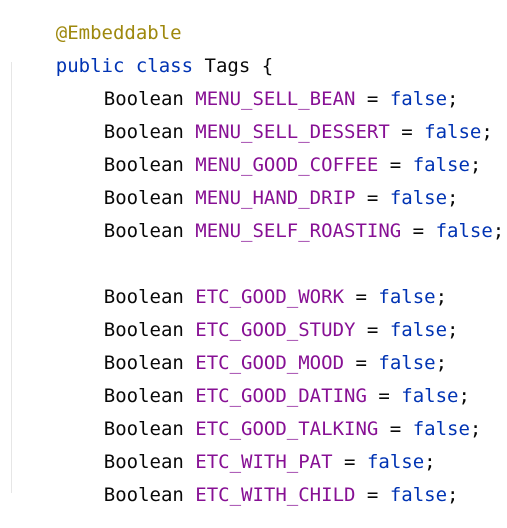 The height and width of the screenshot is (528, 507). I want to click on field-line-etc-good-talking: Boolean ETC_GOOD_TALKING = false;, so click(270, 418).